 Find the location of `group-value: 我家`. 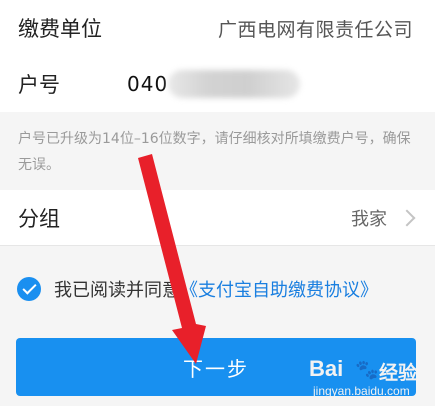

group-value: 我家 is located at coordinates (369, 219).